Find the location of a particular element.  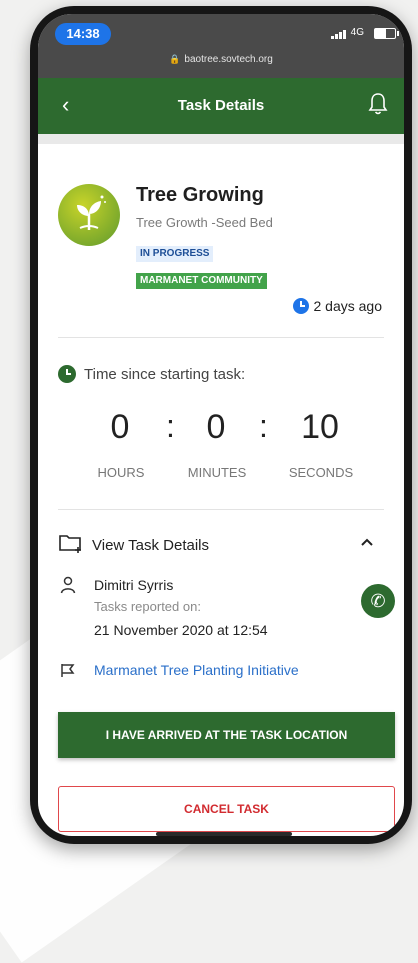

timer-clock-icon is located at coordinates (67, 374).